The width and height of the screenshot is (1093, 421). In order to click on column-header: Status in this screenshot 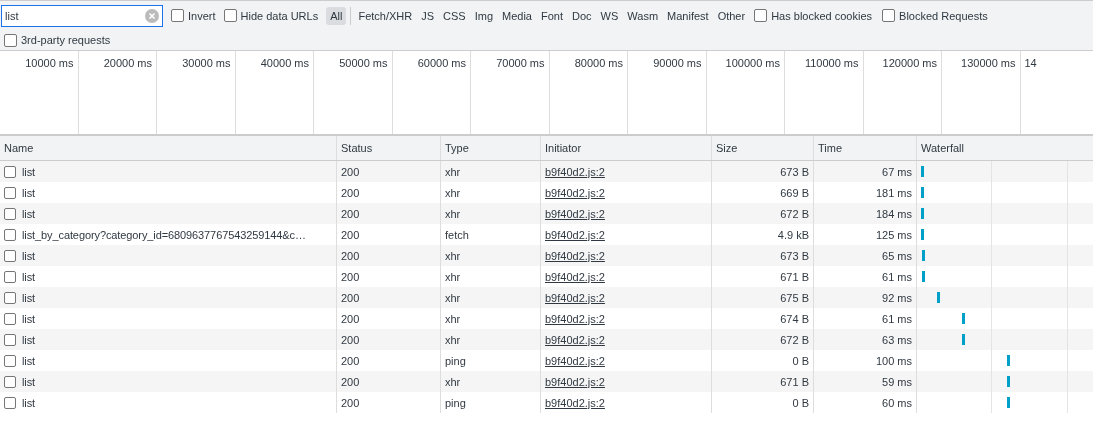, I will do `click(389, 148)`.